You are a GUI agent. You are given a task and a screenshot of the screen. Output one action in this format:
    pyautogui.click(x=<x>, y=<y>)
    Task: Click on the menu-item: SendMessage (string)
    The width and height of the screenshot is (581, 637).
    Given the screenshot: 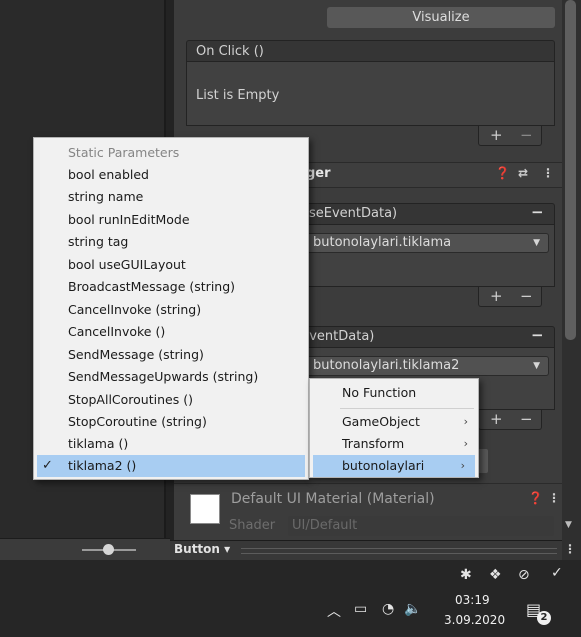 What is the action you would take?
    pyautogui.click(x=171, y=355)
    